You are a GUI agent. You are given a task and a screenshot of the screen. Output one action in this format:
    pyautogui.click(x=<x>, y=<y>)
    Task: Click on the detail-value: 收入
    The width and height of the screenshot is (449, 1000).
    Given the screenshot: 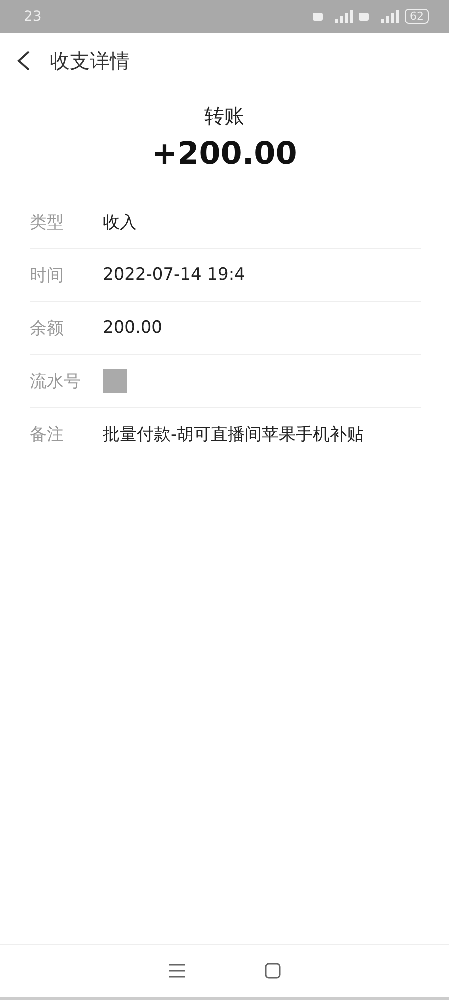 What is the action you would take?
    pyautogui.click(x=120, y=223)
    